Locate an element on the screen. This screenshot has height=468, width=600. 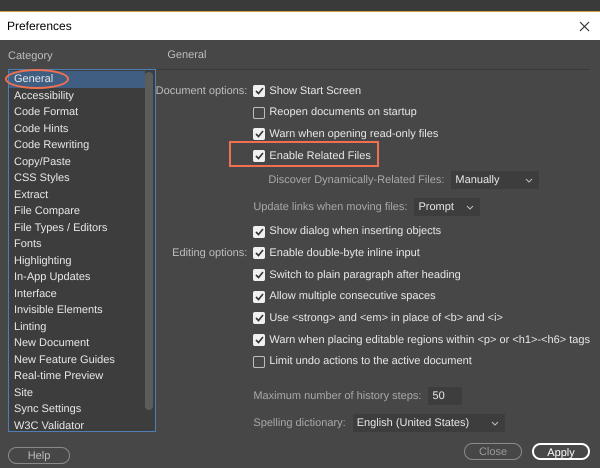
checkbox-label: Warn when placing editable regions within <p> or <h1>-<h6> tags is located at coordinates (429, 340).